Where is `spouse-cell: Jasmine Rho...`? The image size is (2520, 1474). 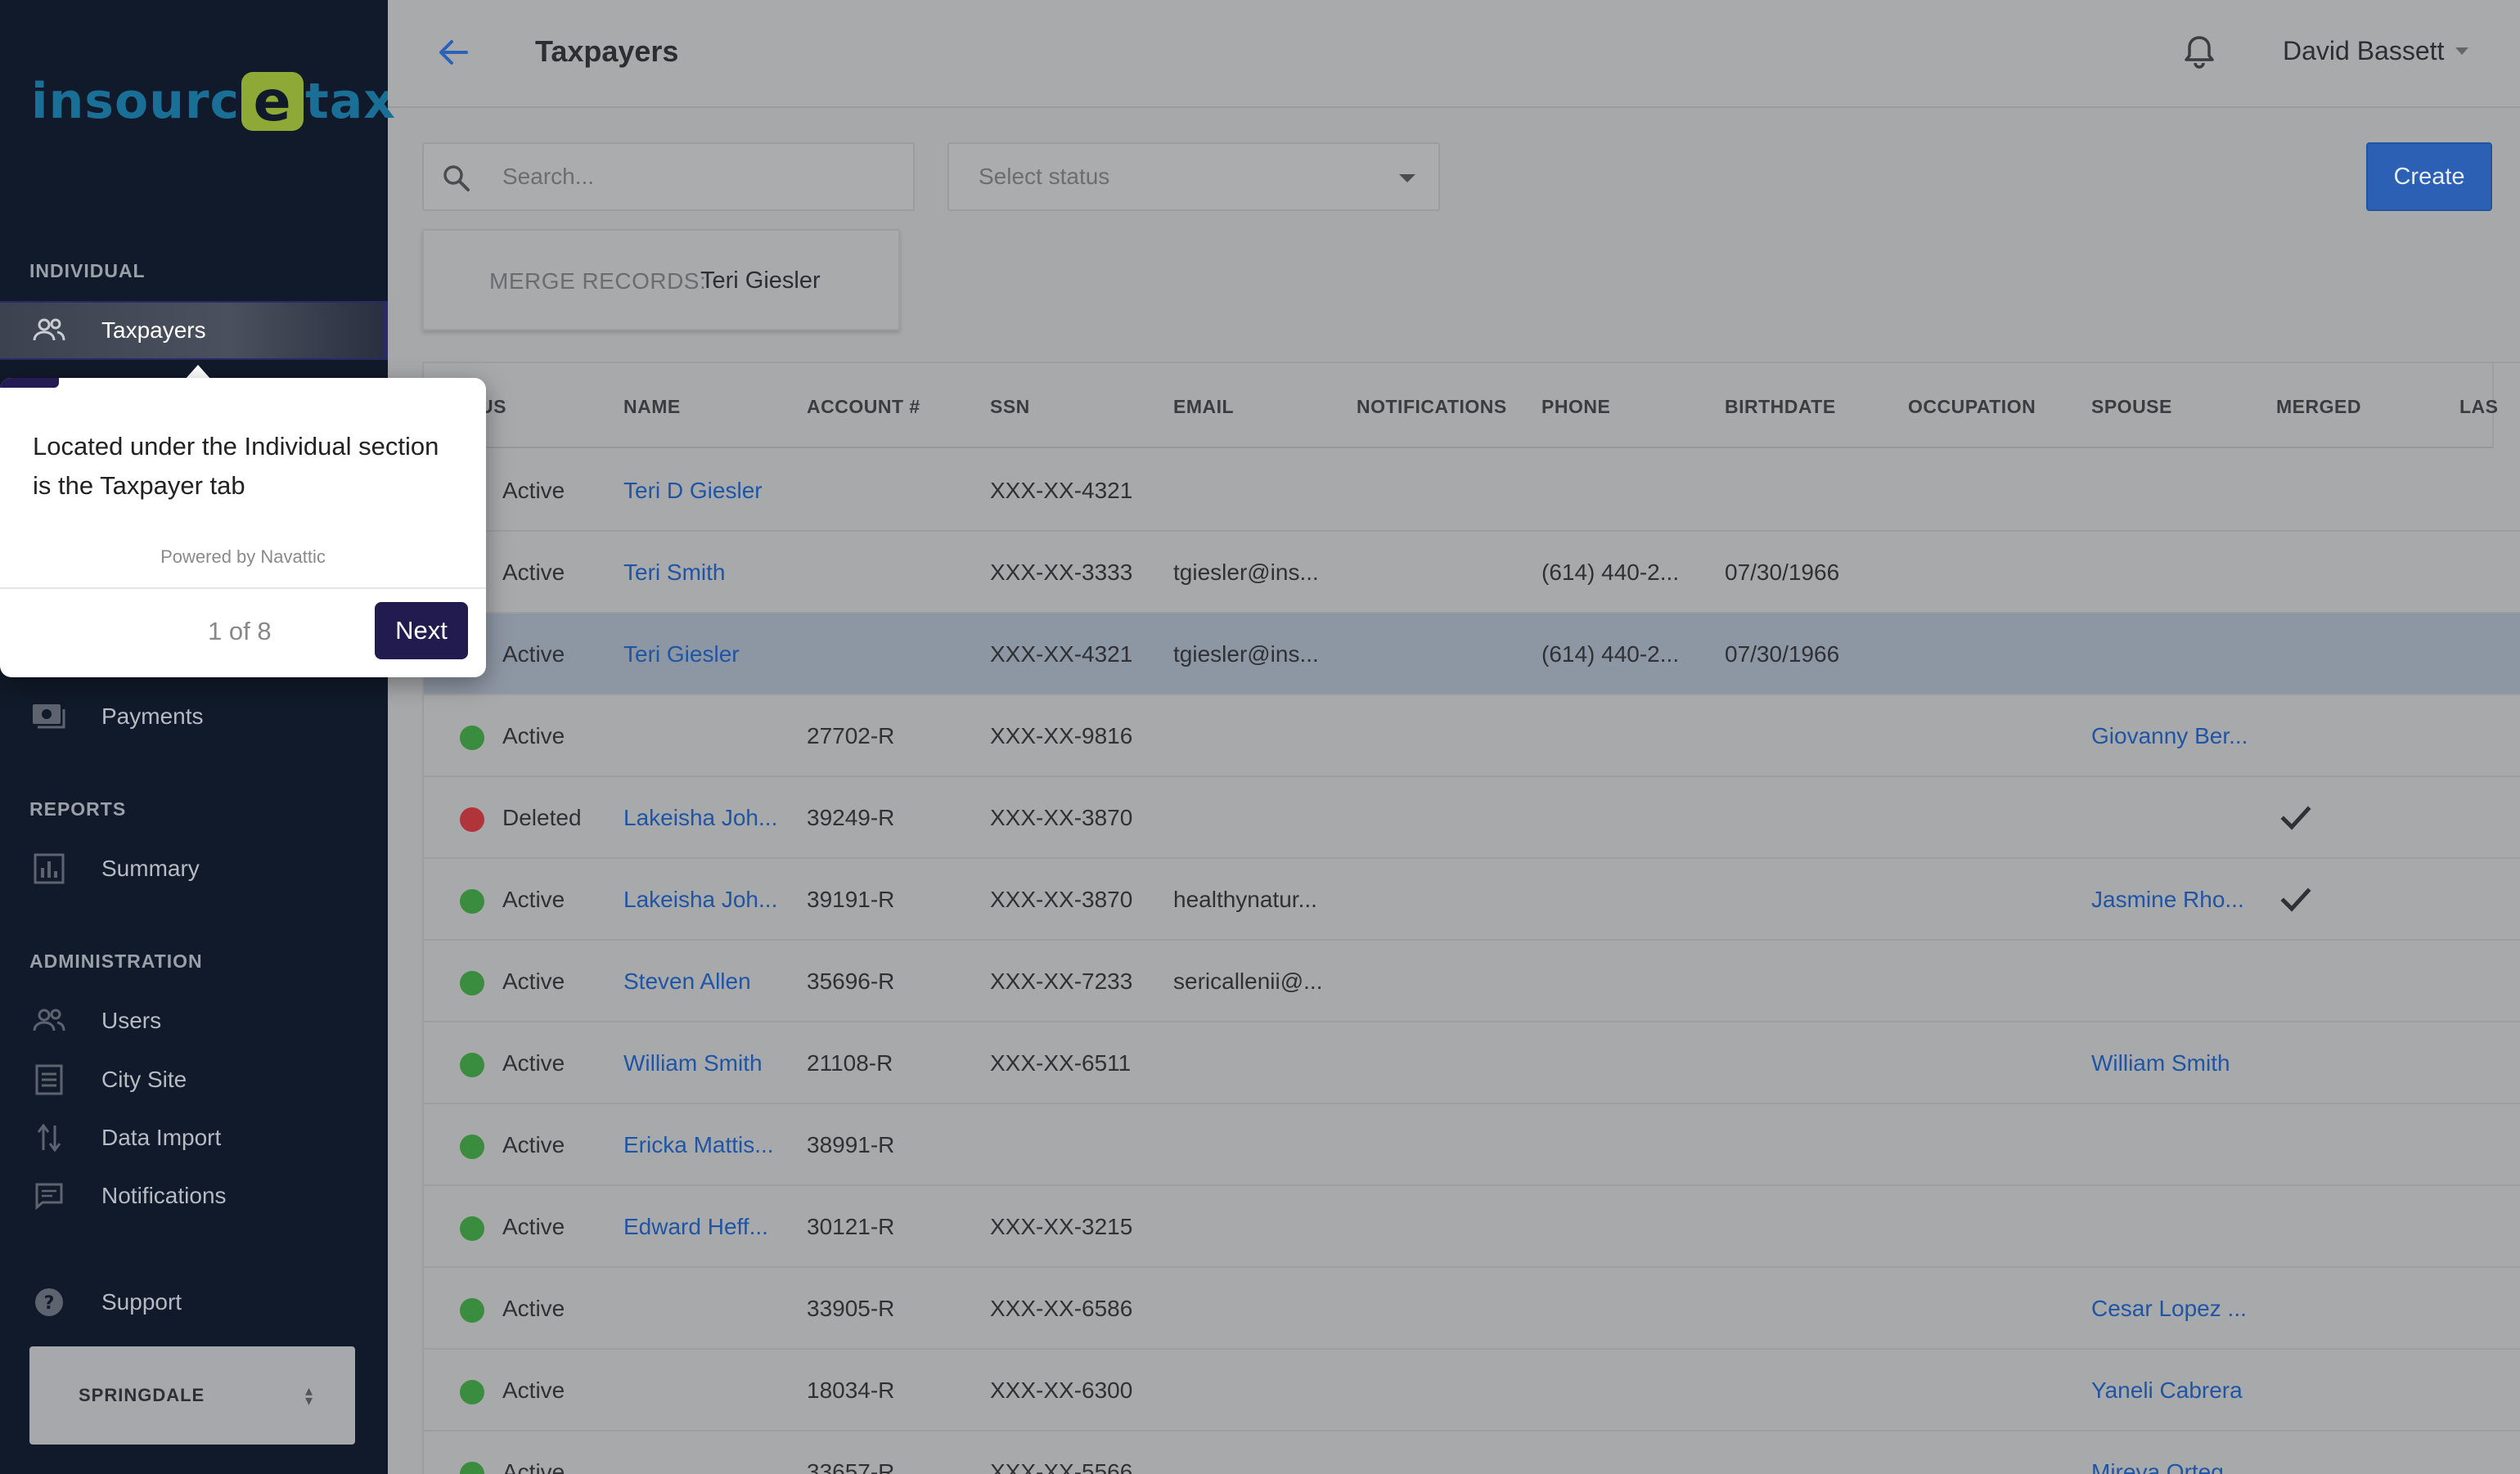
spouse-cell: Jasmine Rho... is located at coordinates (2168, 900).